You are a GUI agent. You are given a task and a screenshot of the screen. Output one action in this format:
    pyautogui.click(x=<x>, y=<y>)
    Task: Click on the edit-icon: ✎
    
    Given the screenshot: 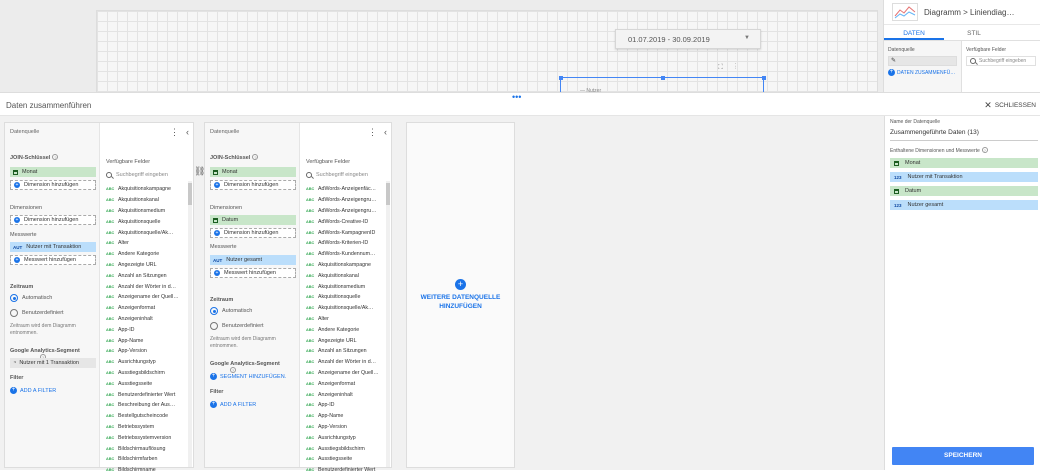 What is the action you would take?
    pyautogui.click(x=893, y=60)
    